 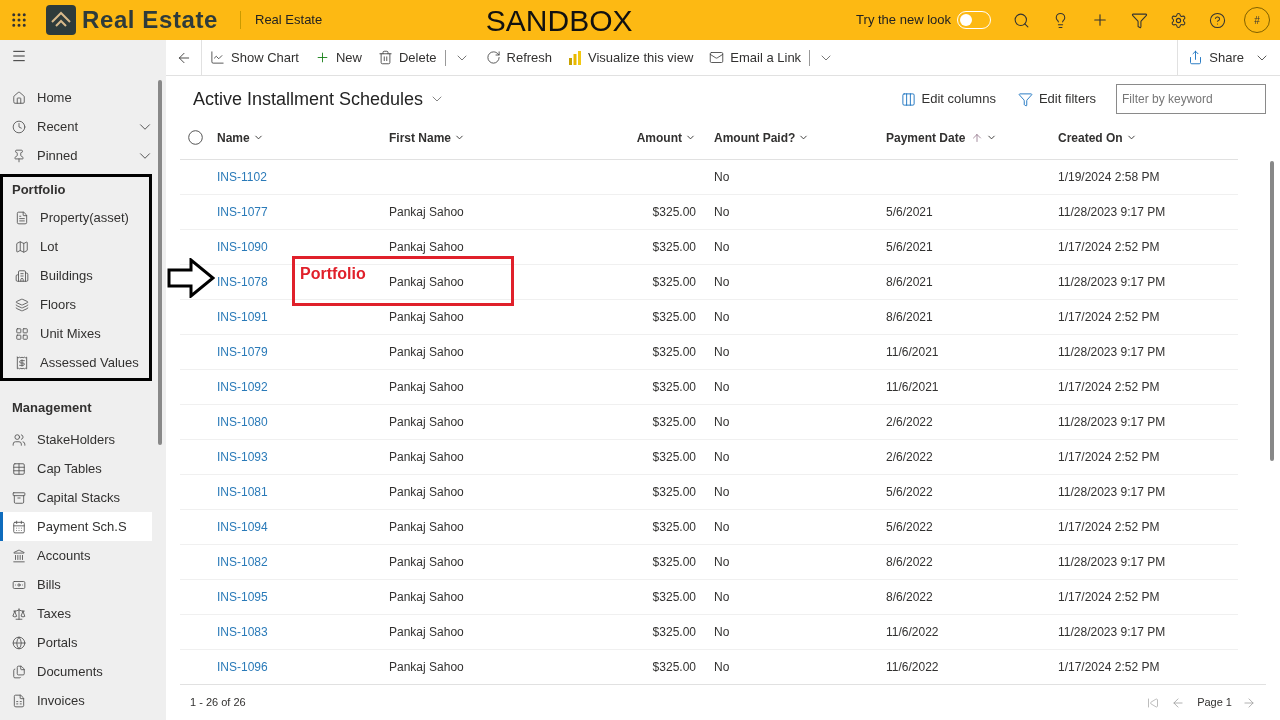 I want to click on nav-item: Lot, so click(x=76, y=246).